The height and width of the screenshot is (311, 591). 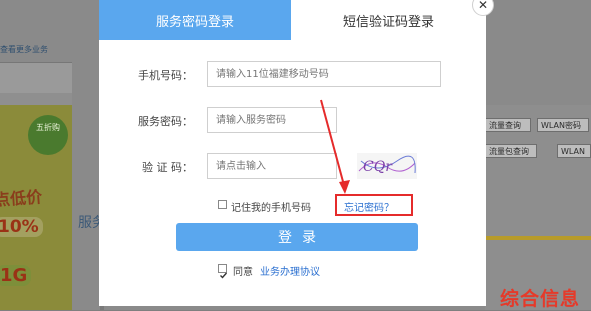 What do you see at coordinates (324, 74) in the screenshot?
I see `phone-input` at bounding box center [324, 74].